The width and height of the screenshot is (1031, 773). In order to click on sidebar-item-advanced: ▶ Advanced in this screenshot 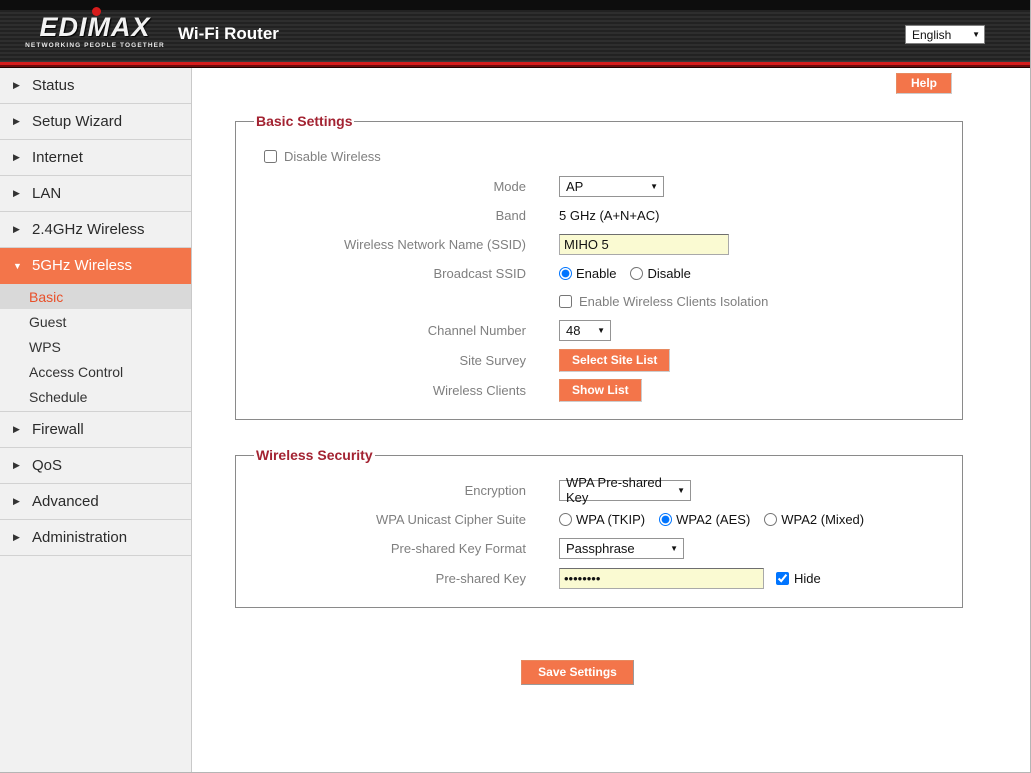, I will do `click(95, 502)`.